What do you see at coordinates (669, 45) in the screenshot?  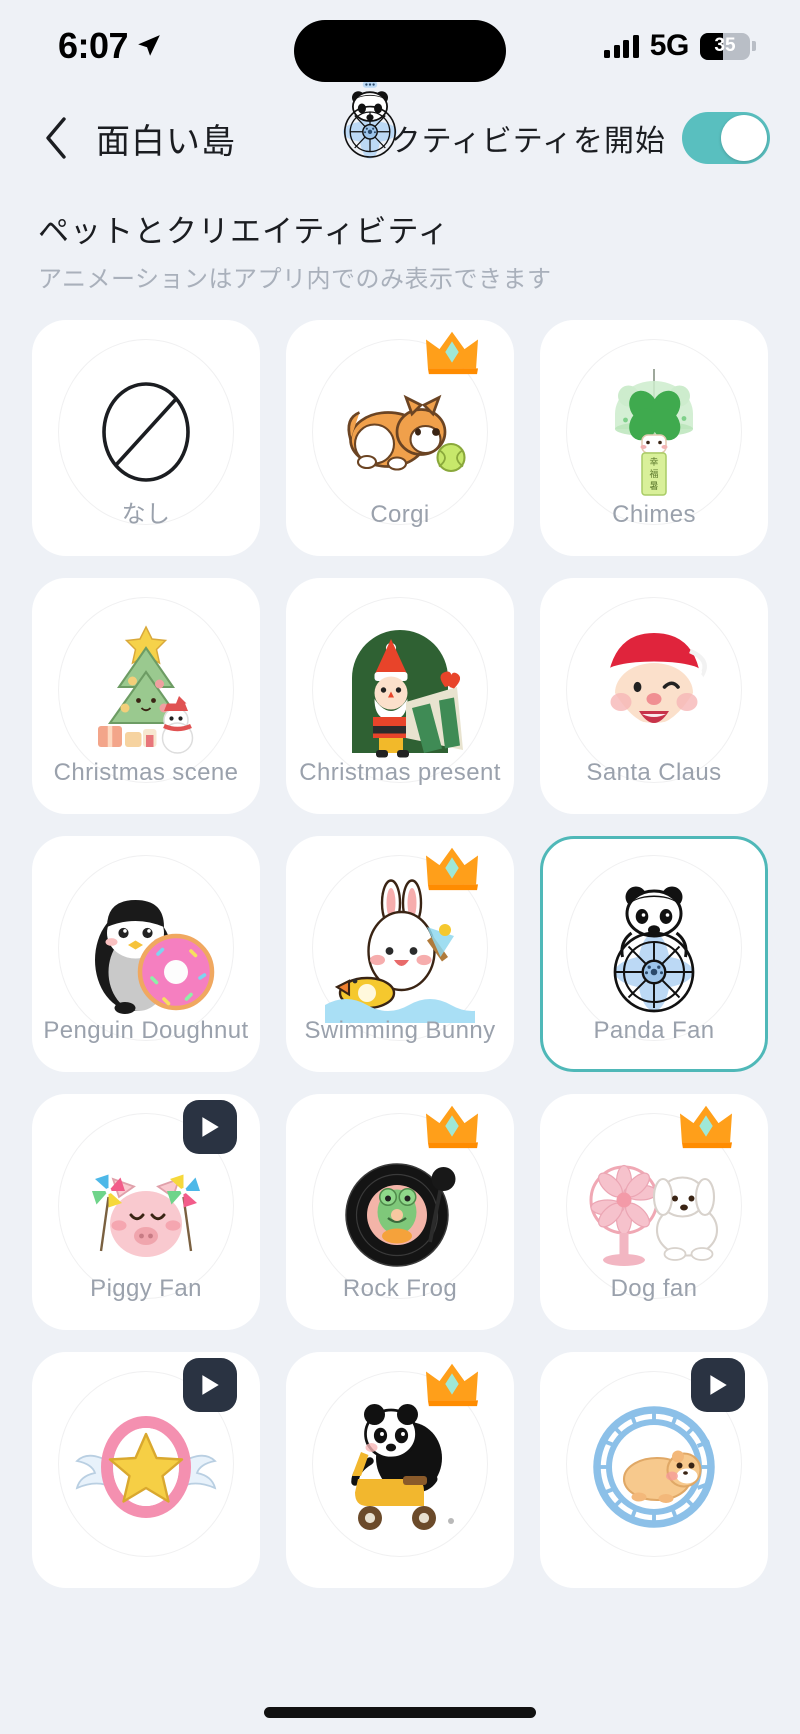 I see `network-label: 5G` at bounding box center [669, 45].